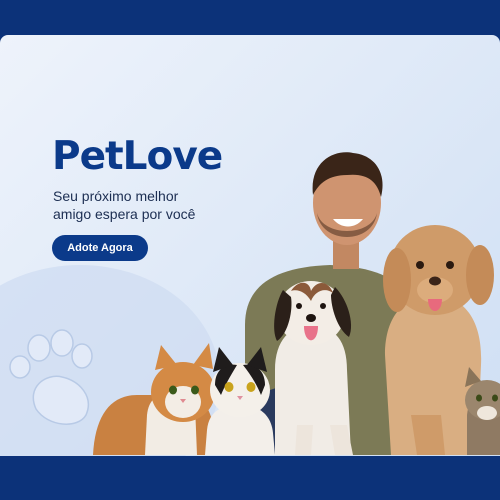 The width and height of the screenshot is (500, 500). What do you see at coordinates (482, 411) in the screenshot?
I see `tabby-cat` at bounding box center [482, 411].